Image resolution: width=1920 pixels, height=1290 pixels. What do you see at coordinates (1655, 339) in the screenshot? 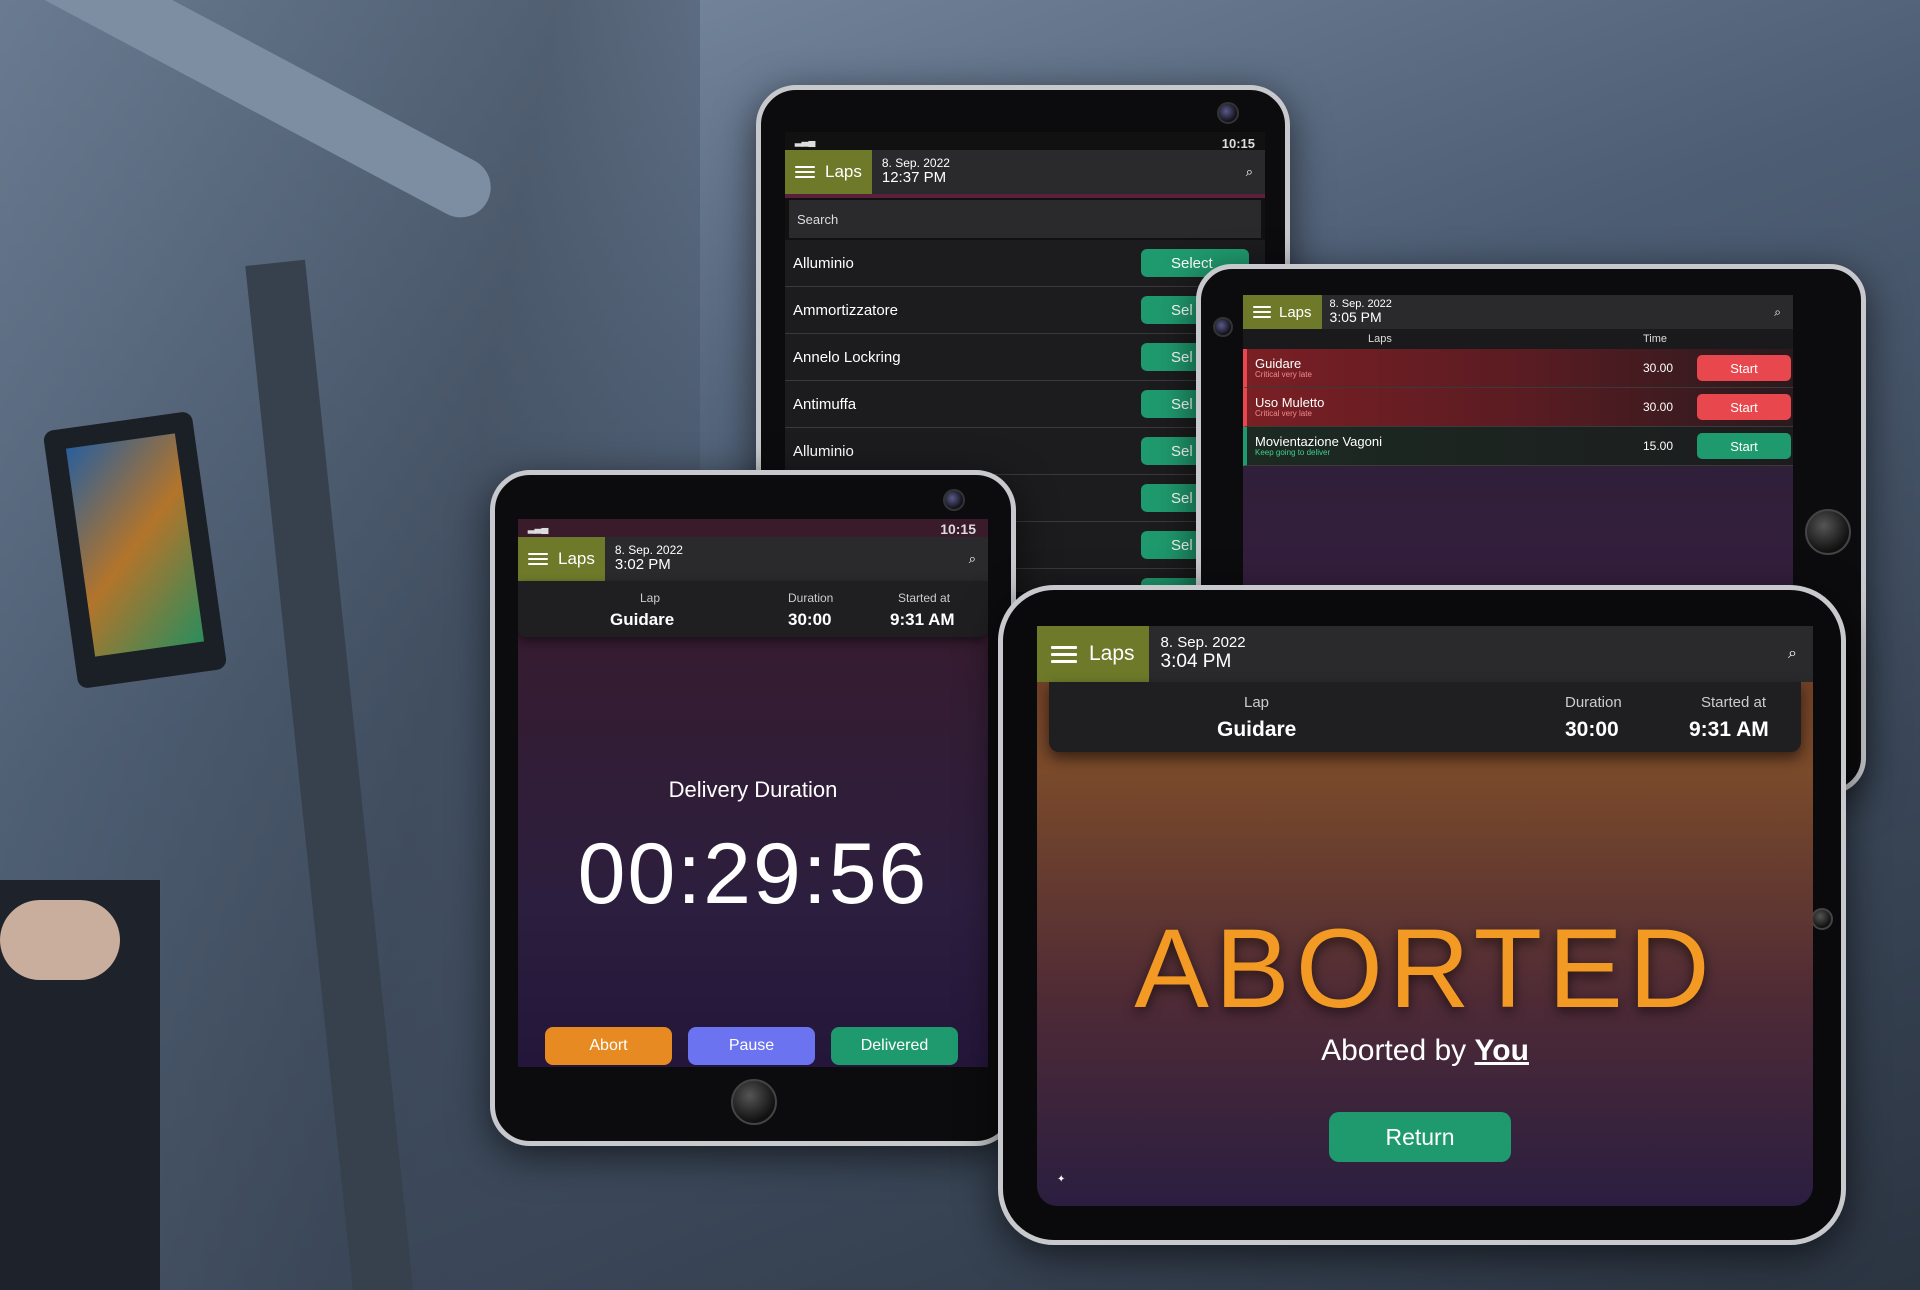
I see `column-header-time: Time` at bounding box center [1655, 339].